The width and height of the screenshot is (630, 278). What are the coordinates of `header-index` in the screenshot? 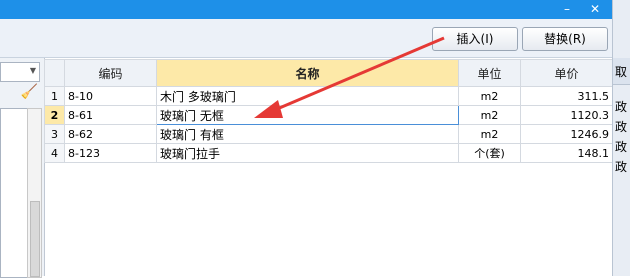 It's located at (54, 73).